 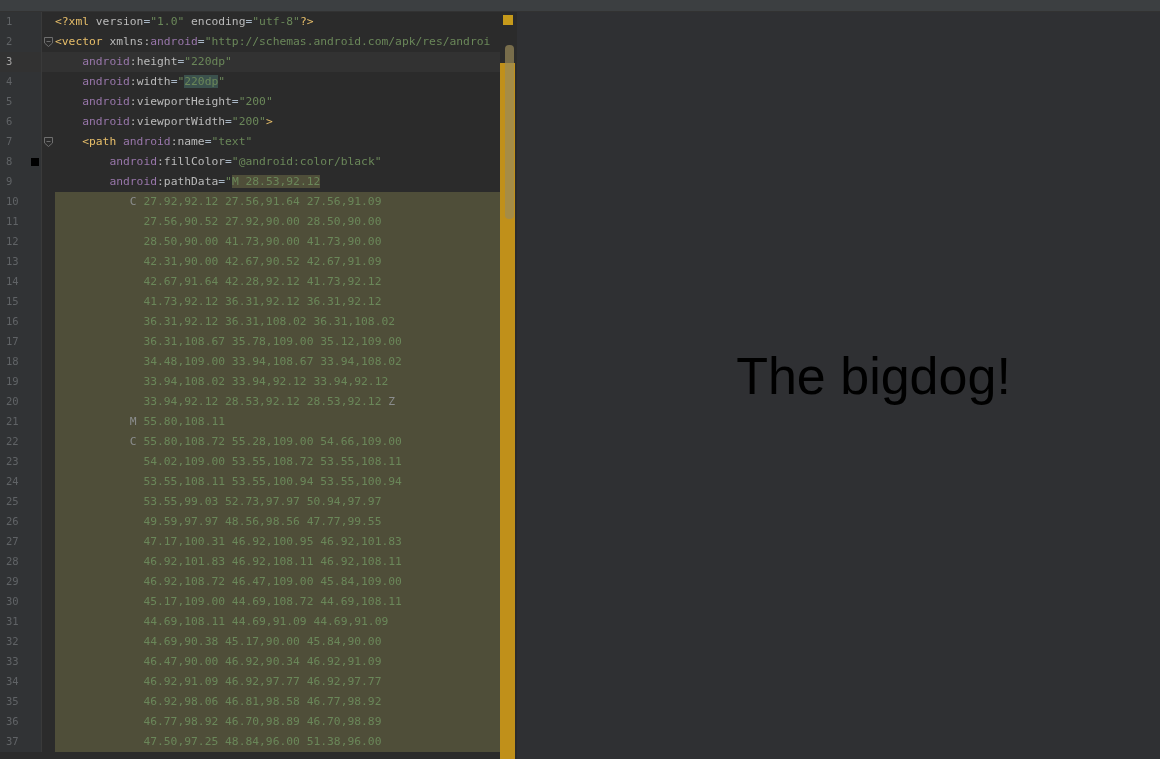 What do you see at coordinates (276, 21) in the screenshot?
I see `code-text: "utf-8"` at bounding box center [276, 21].